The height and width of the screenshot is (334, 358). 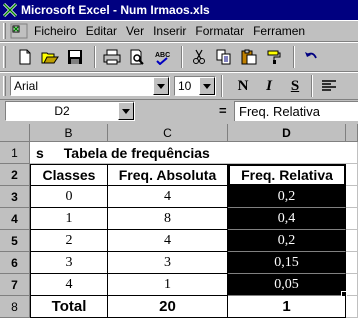 I want to click on font-size-select: 10, so click(x=195, y=86).